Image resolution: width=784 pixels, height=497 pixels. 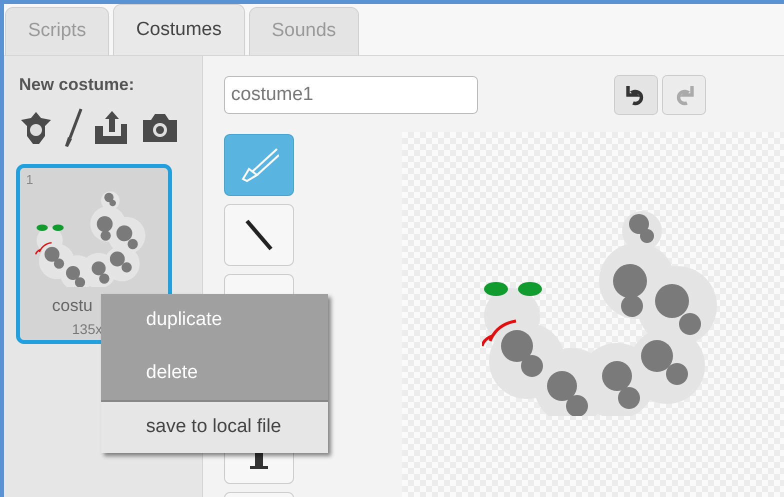 What do you see at coordinates (214, 320) in the screenshot?
I see `menu-item: duplicate` at bounding box center [214, 320].